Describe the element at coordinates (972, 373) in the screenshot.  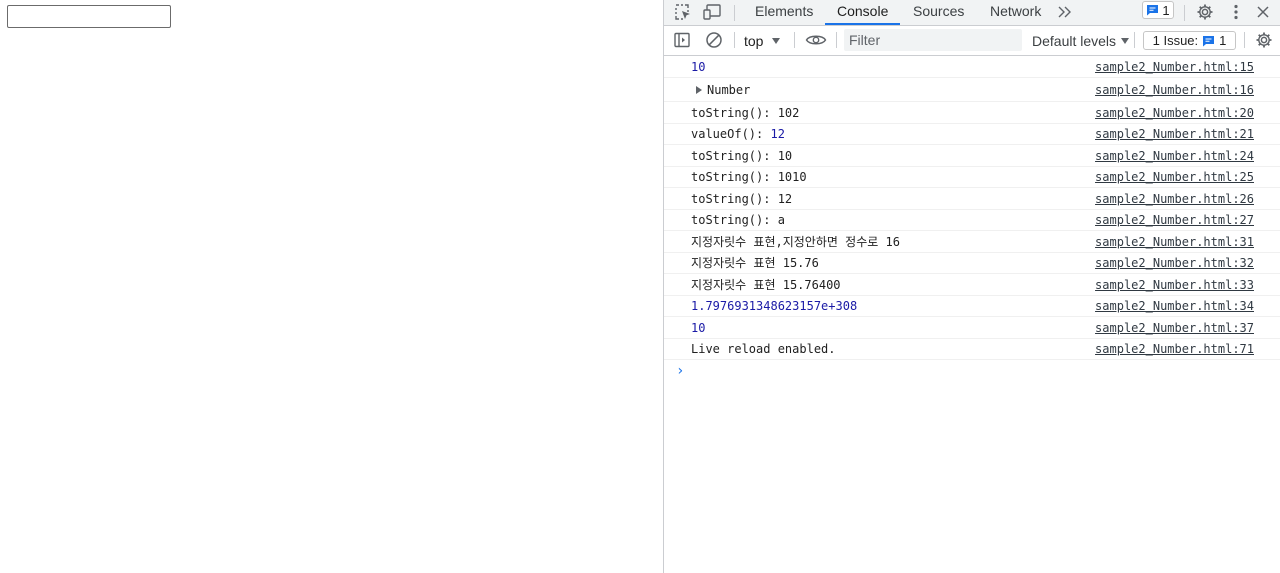
I see `console-prompt: ›` at that location.